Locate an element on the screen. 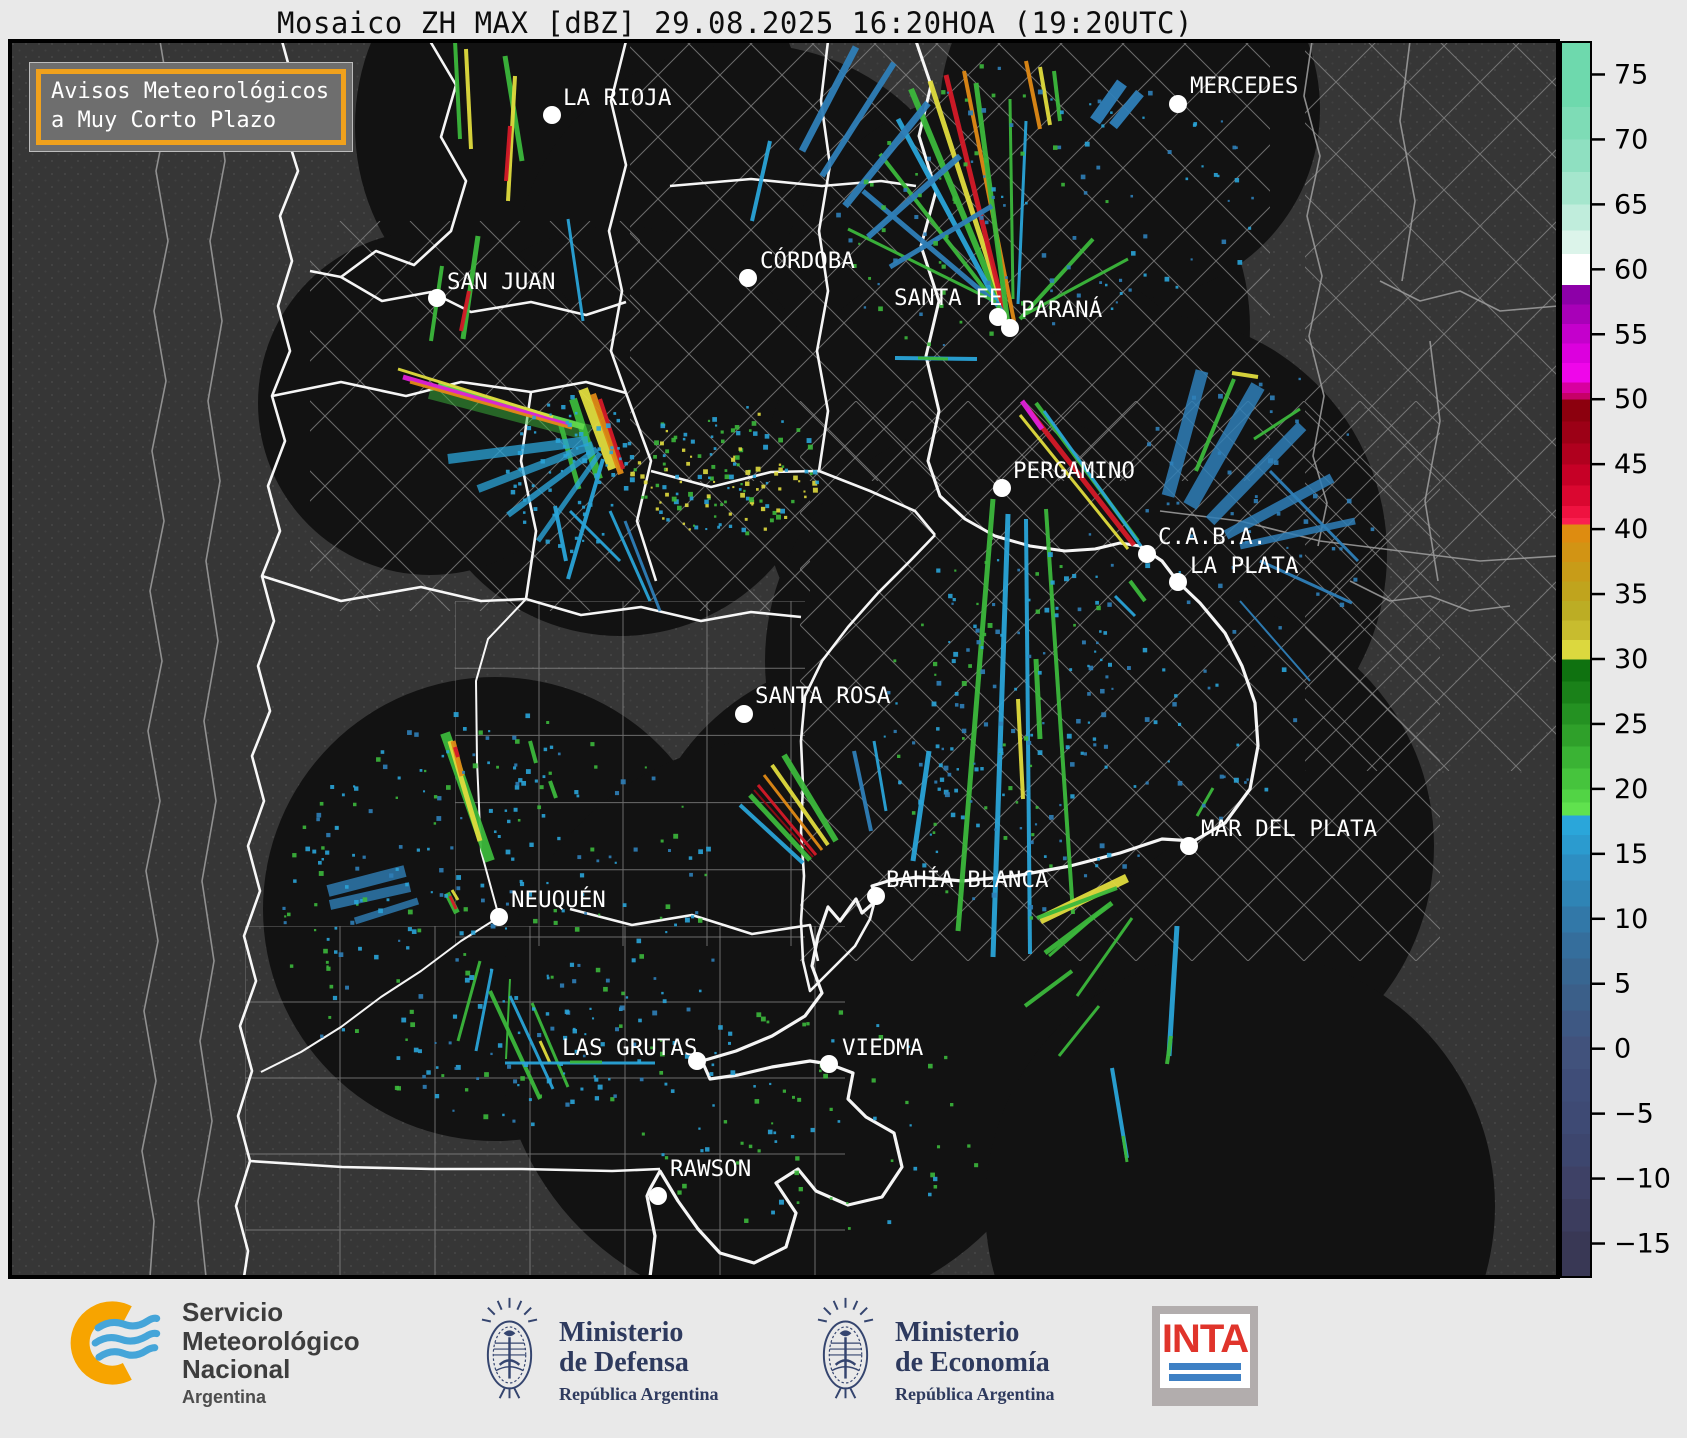  colorbar-tick-label: 55 is located at coordinates (1631, 334).